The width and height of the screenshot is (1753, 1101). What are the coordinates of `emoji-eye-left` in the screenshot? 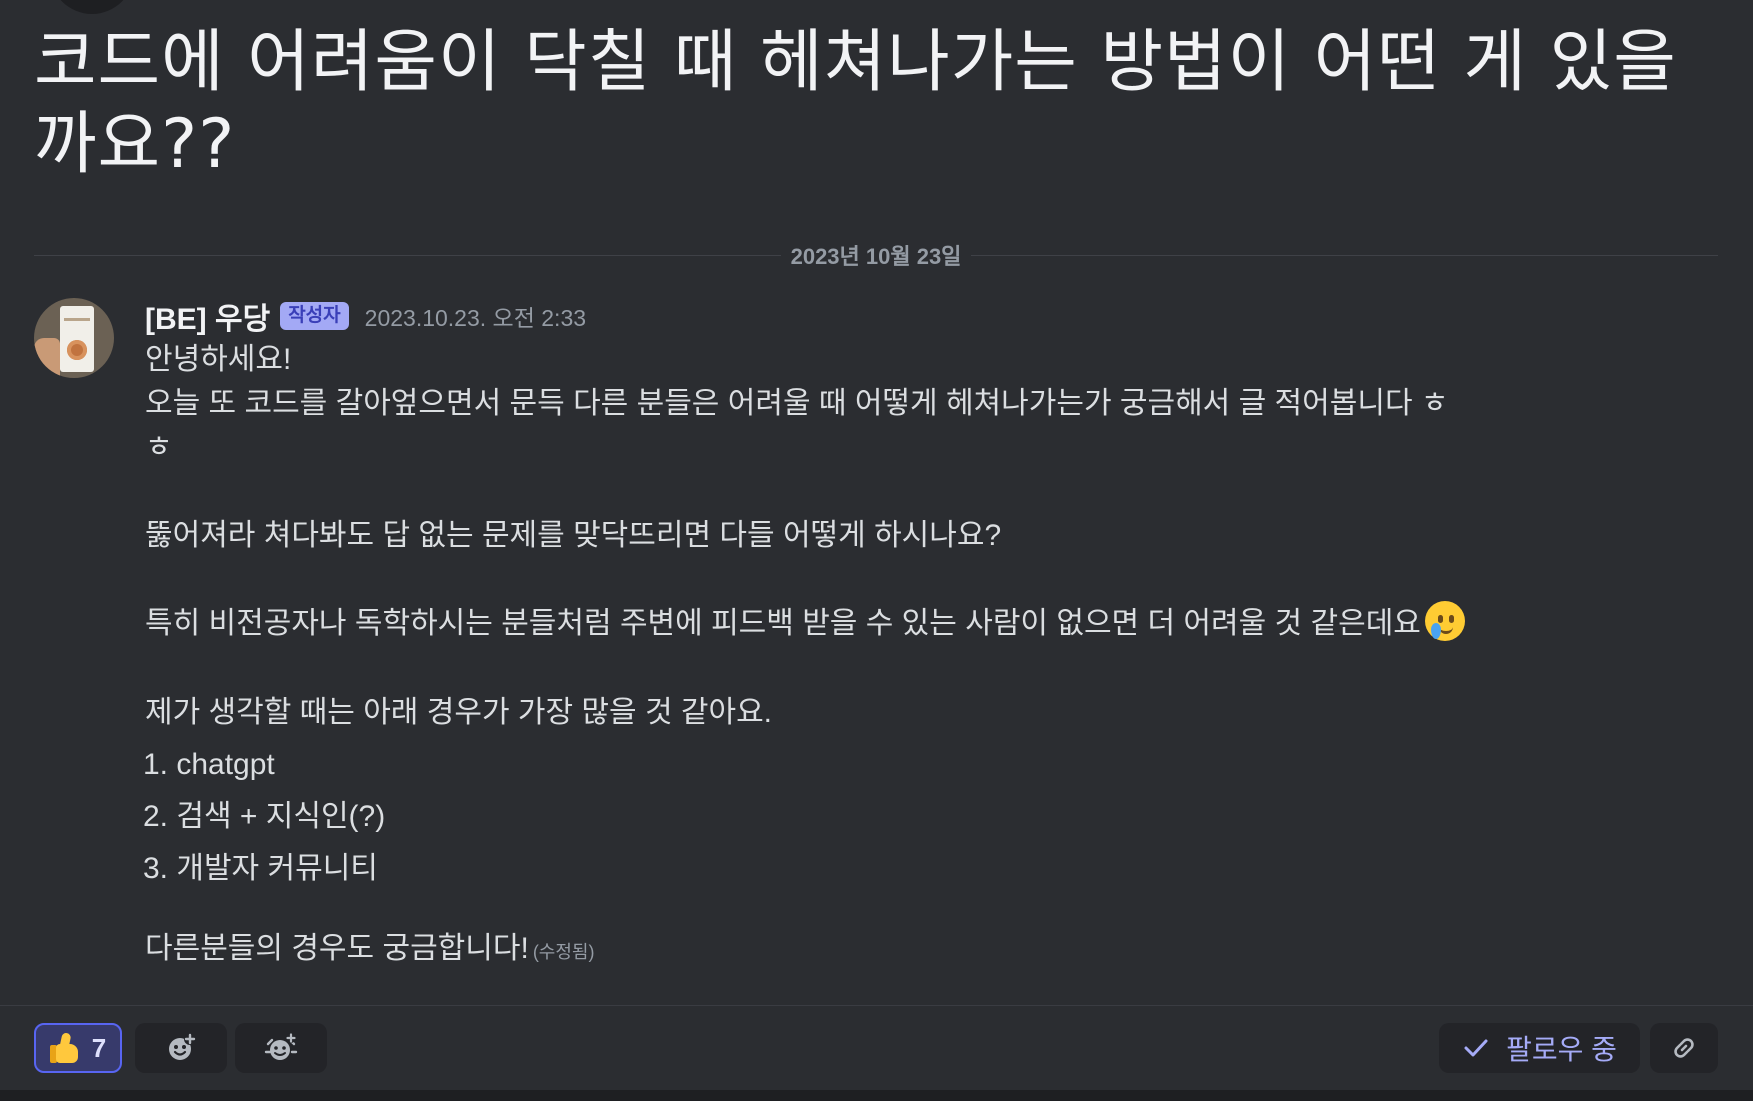 It's located at (1440, 619).